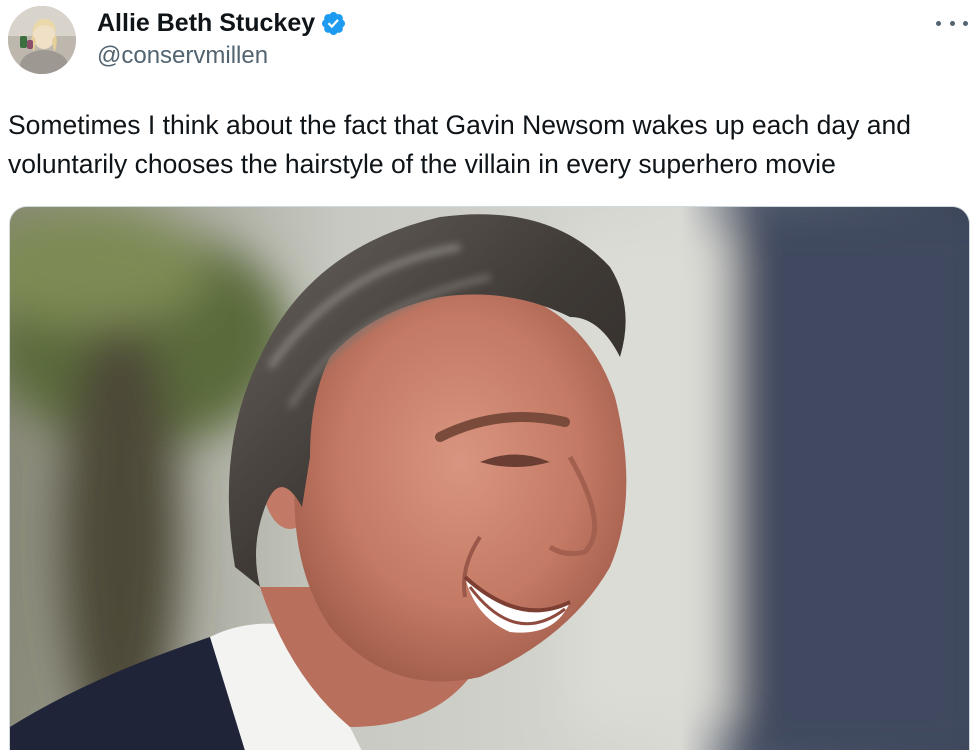 The height and width of the screenshot is (750, 980). Describe the element at coordinates (222, 56) in the screenshot. I see `author-handle: @conservmillen` at that location.